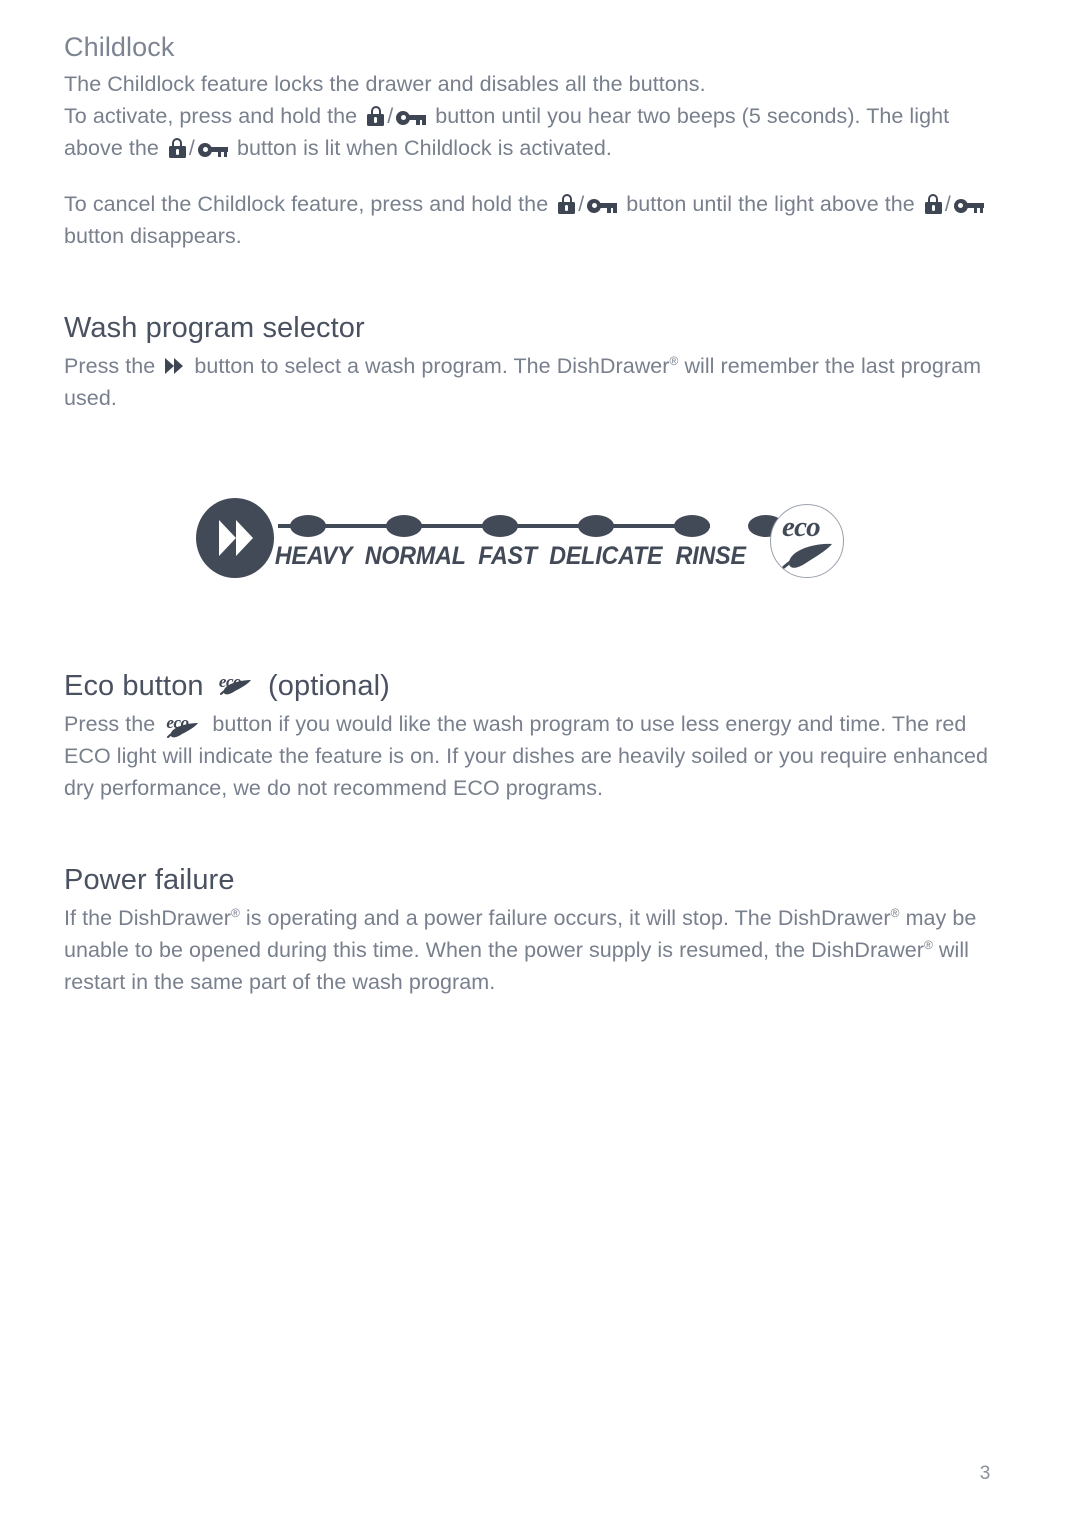  I want to click on diagram-spacer, so click(532, 450).